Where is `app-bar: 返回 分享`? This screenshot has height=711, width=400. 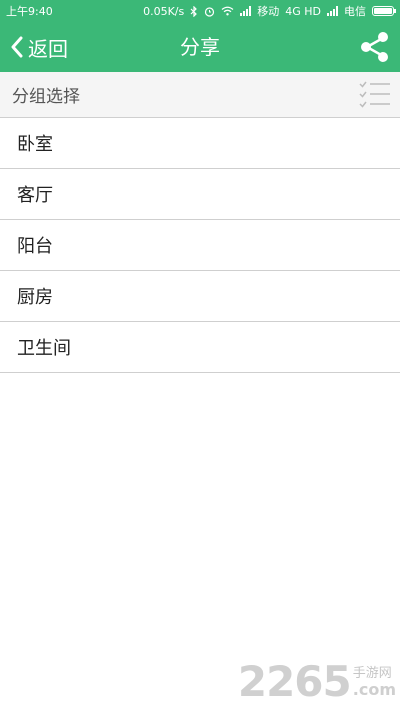 app-bar: 返回 分享 is located at coordinates (200, 47).